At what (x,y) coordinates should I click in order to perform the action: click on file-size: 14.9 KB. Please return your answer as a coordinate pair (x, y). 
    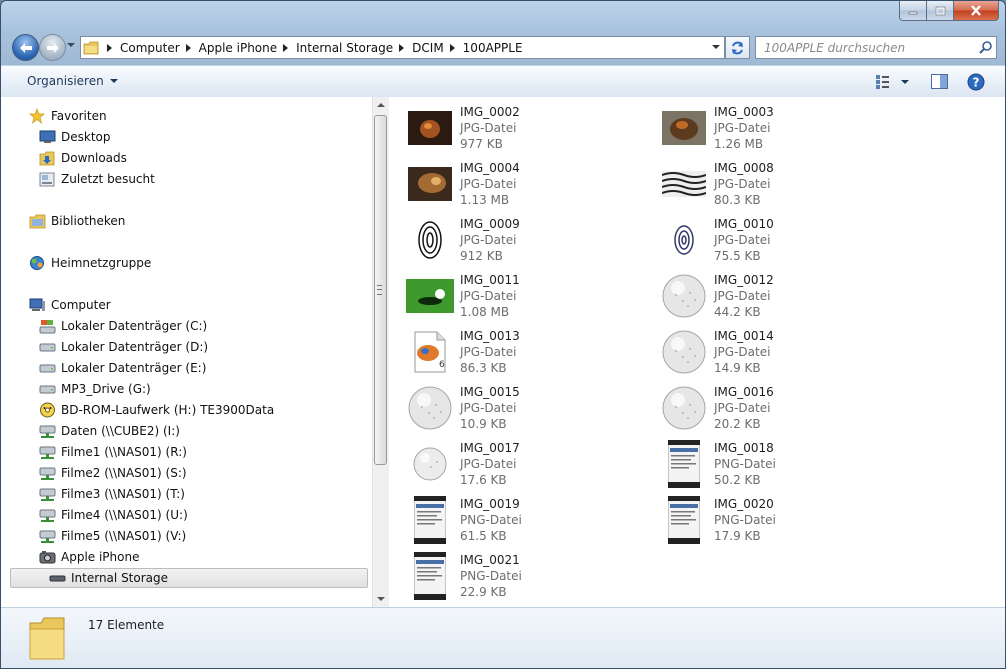
    Looking at the image, I should click on (737, 368).